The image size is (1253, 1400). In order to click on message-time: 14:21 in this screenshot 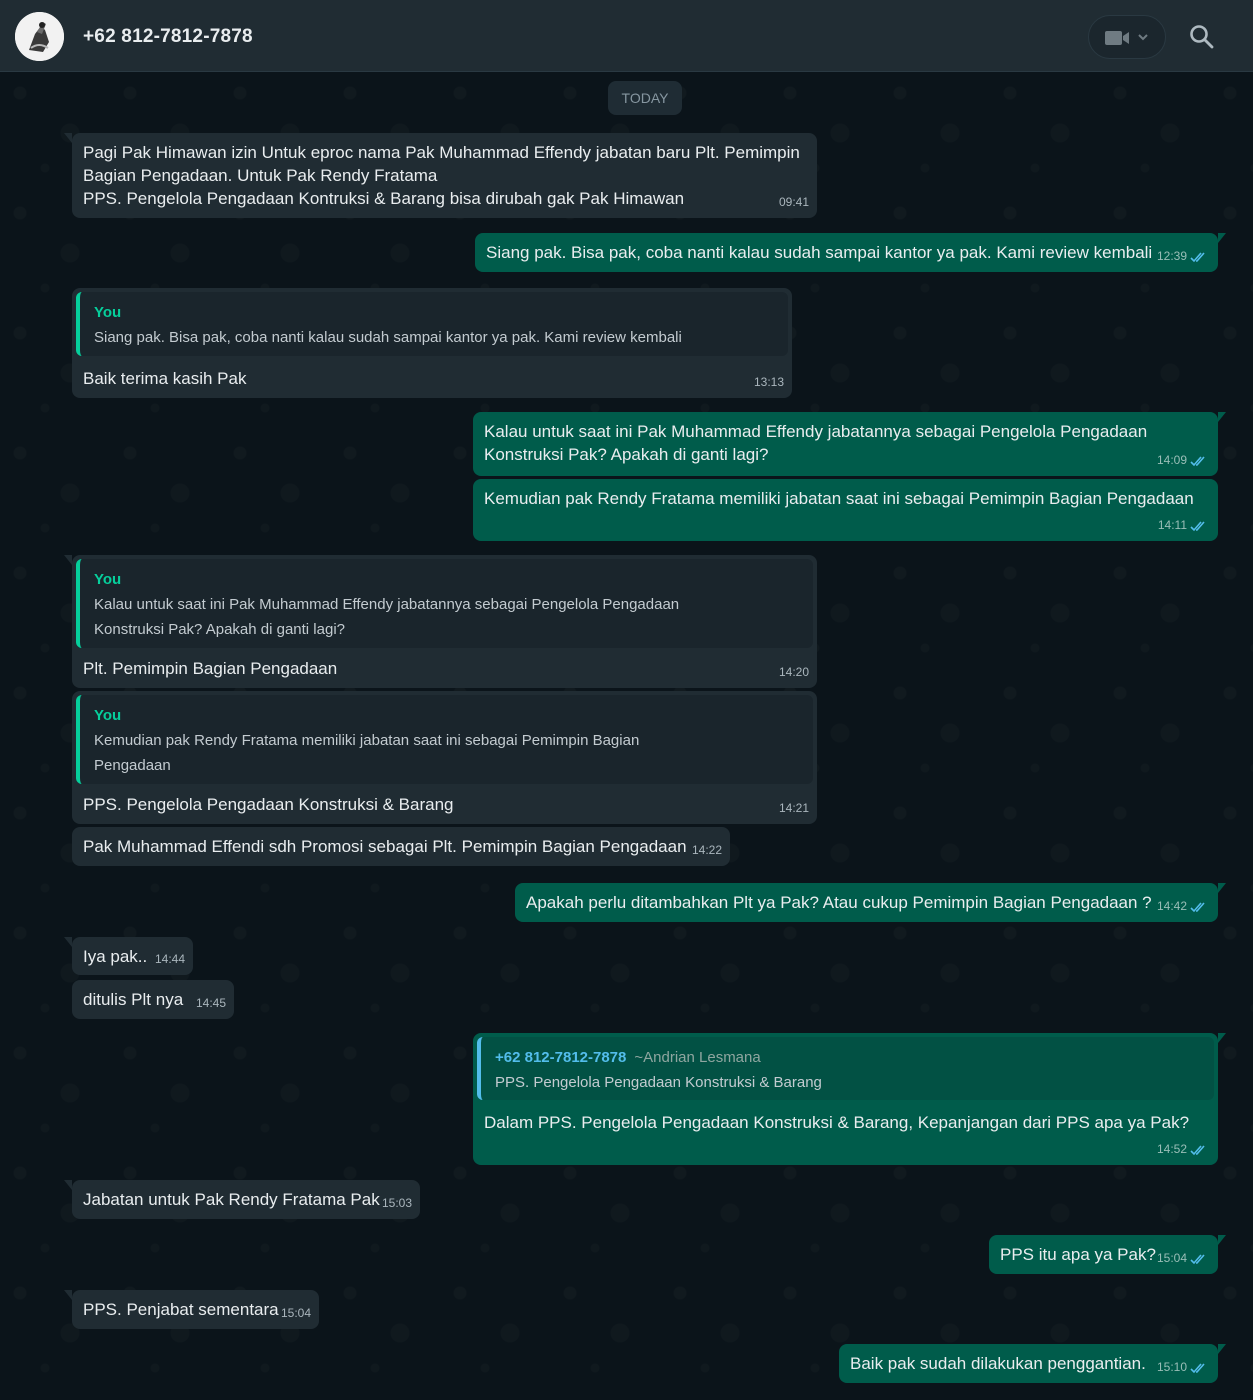, I will do `click(793, 808)`.